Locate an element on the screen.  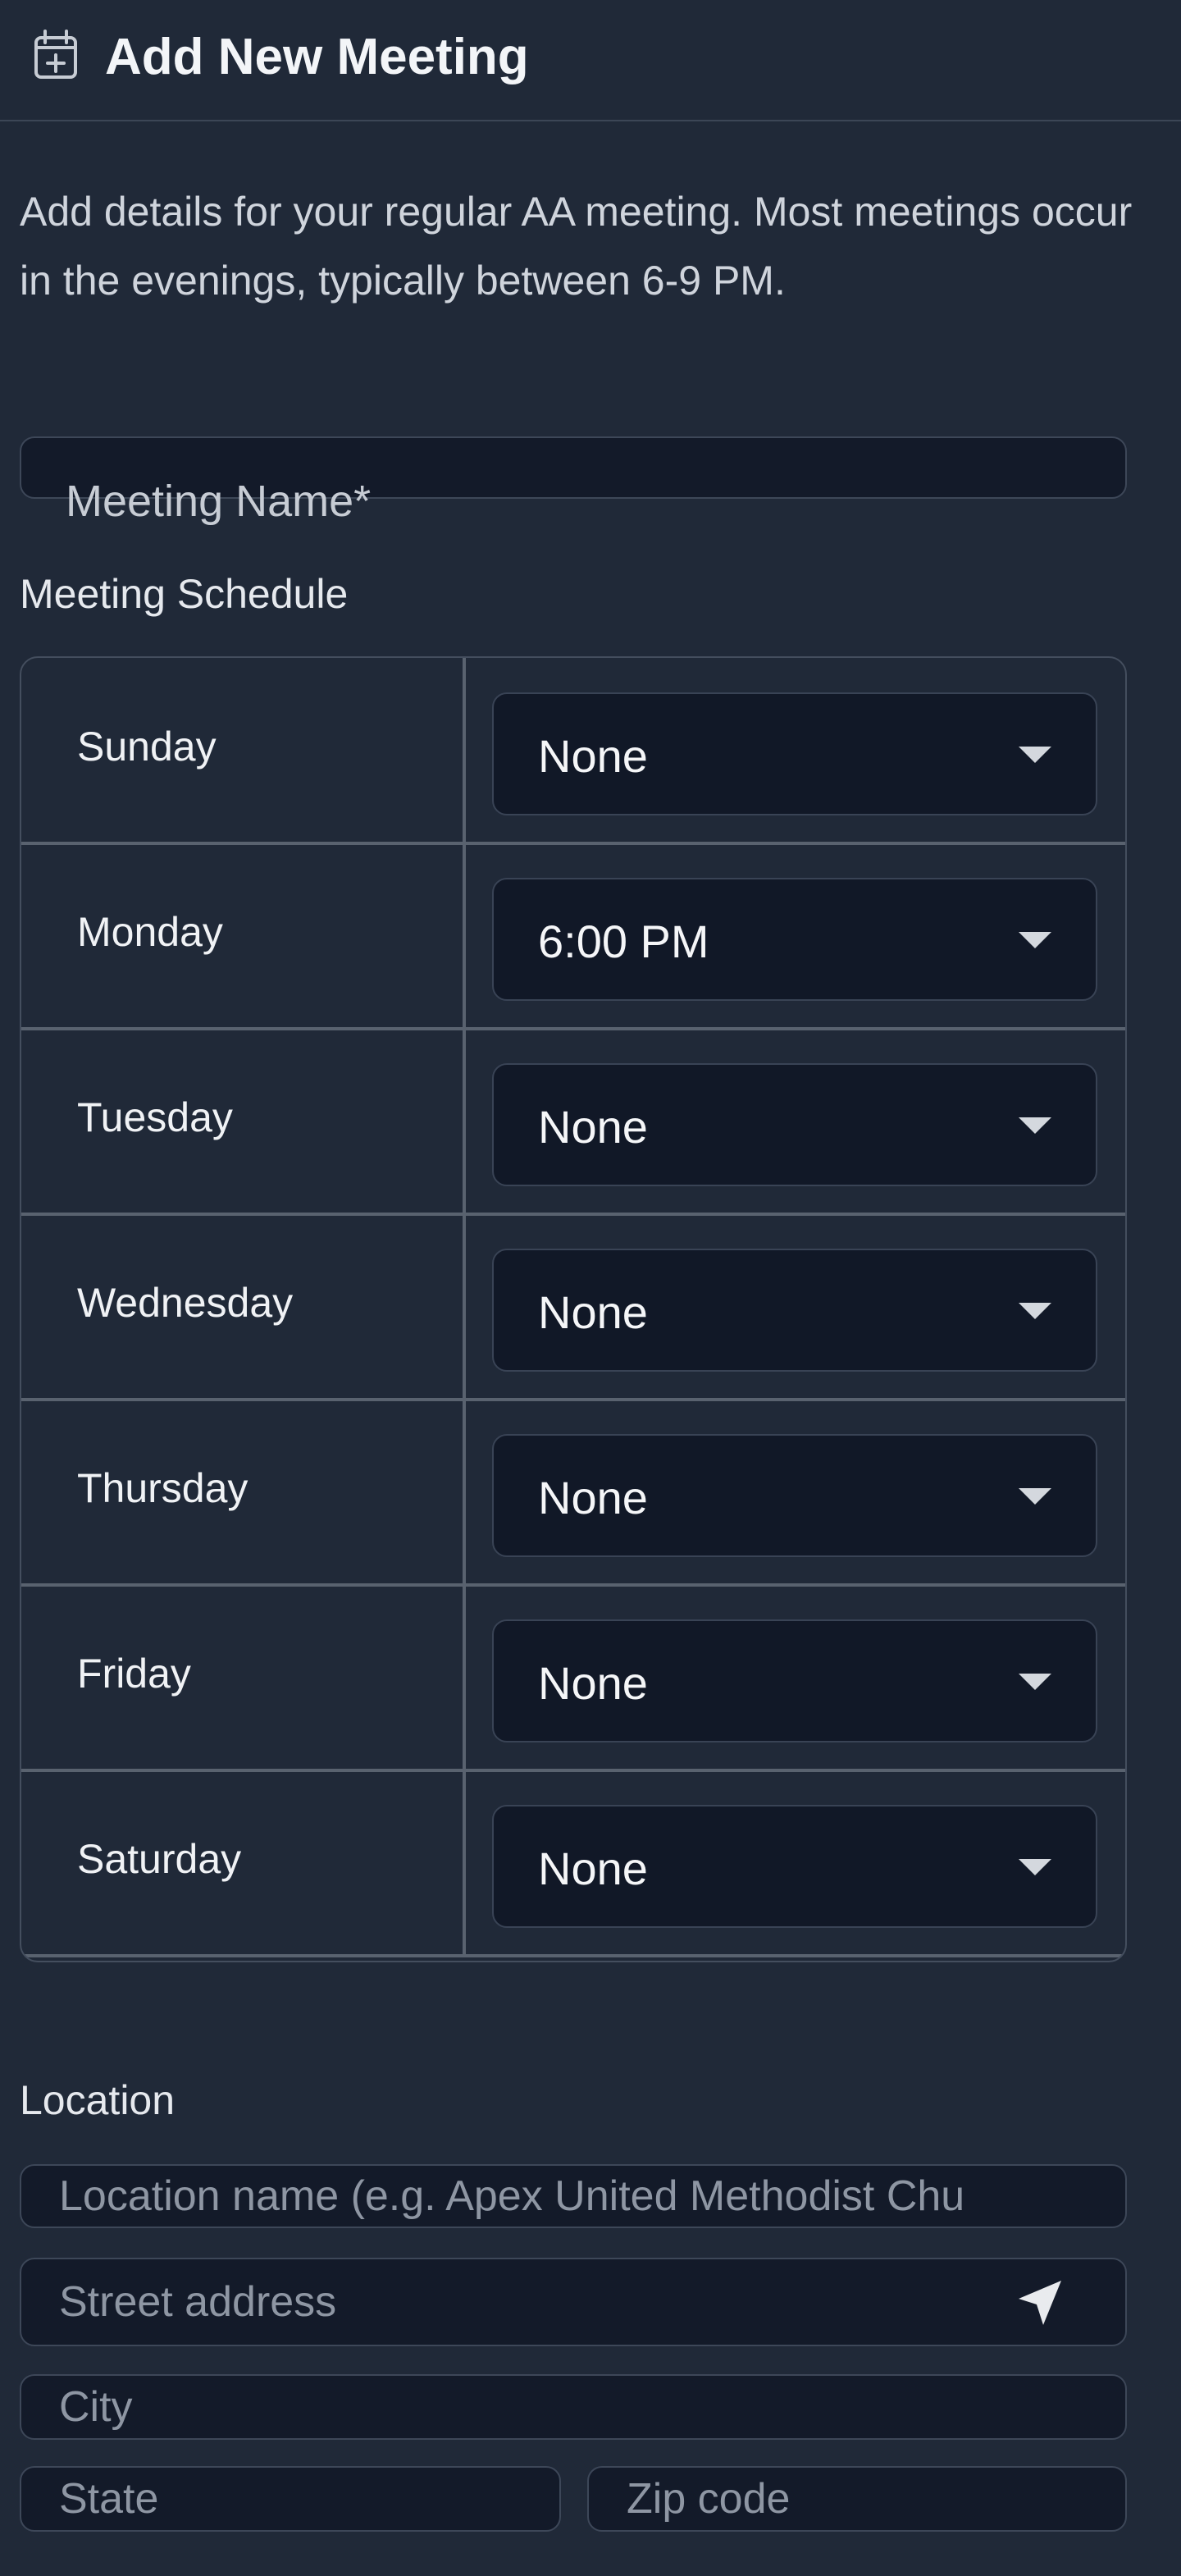
schedule-row-tuesday: Tuesday None is located at coordinates (573, 1123).